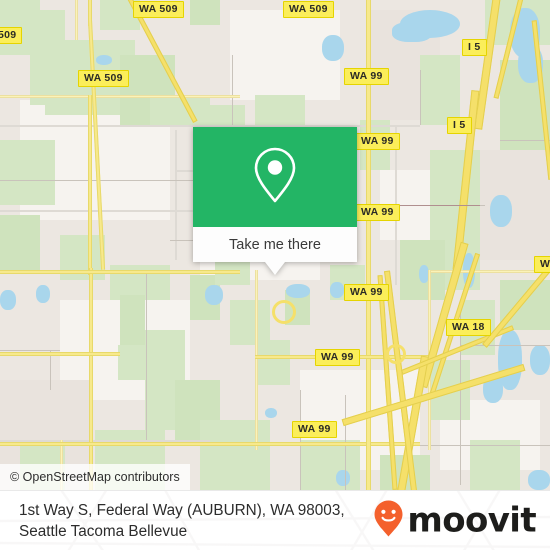 This screenshot has height=550, width=550. I want to click on poi-card-pointer, so click(275, 268).